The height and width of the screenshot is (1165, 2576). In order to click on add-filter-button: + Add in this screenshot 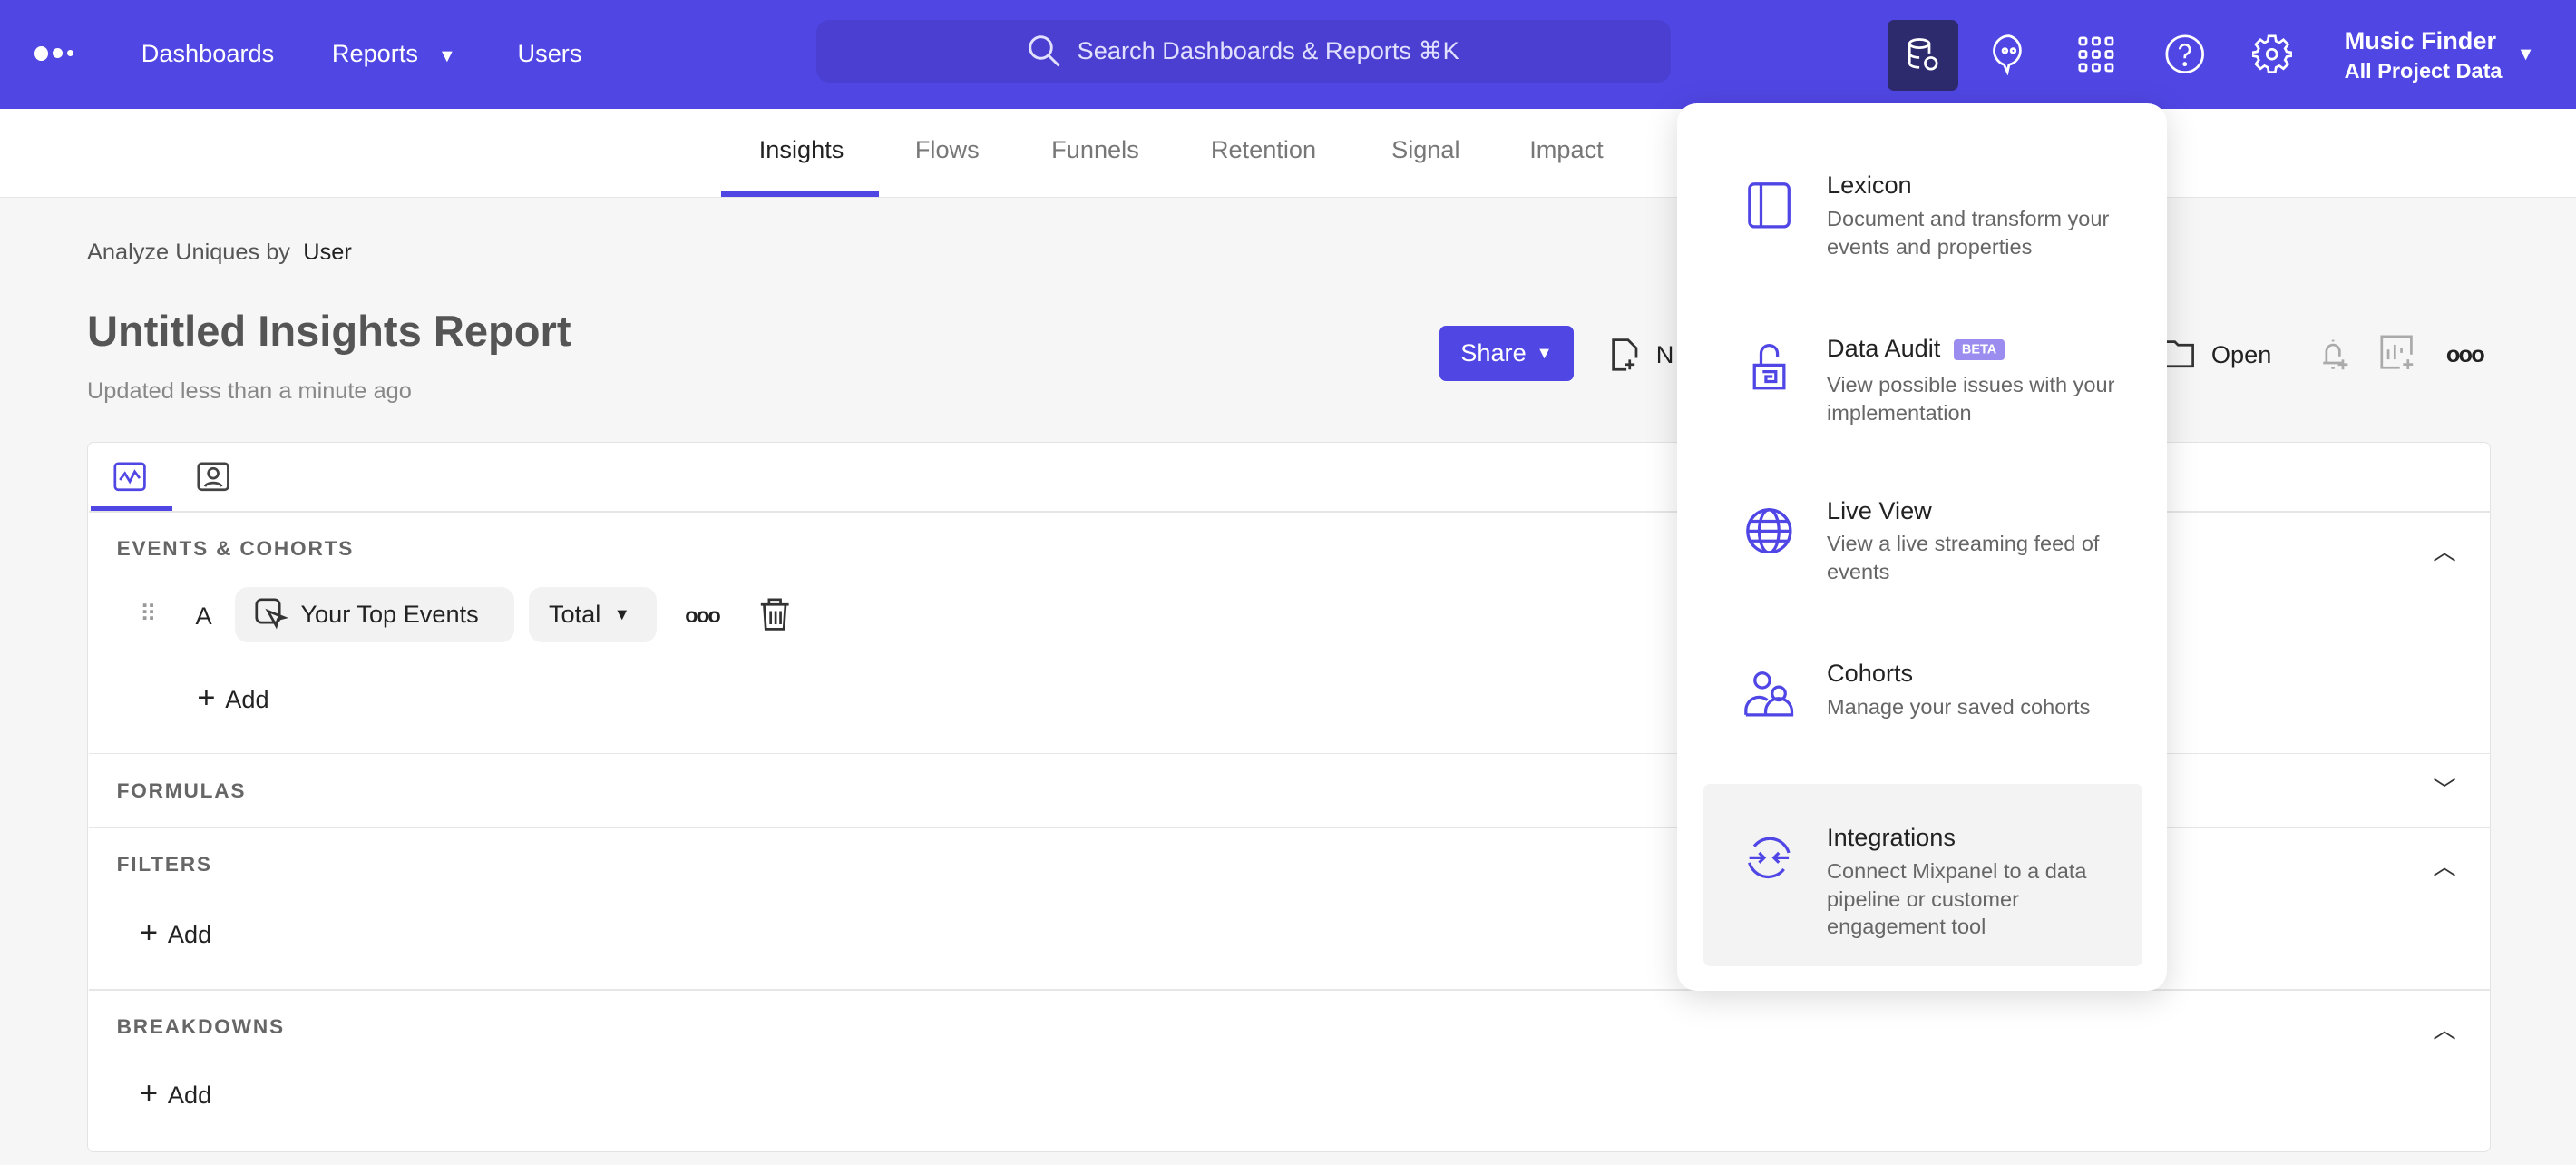, I will do `click(175, 933)`.